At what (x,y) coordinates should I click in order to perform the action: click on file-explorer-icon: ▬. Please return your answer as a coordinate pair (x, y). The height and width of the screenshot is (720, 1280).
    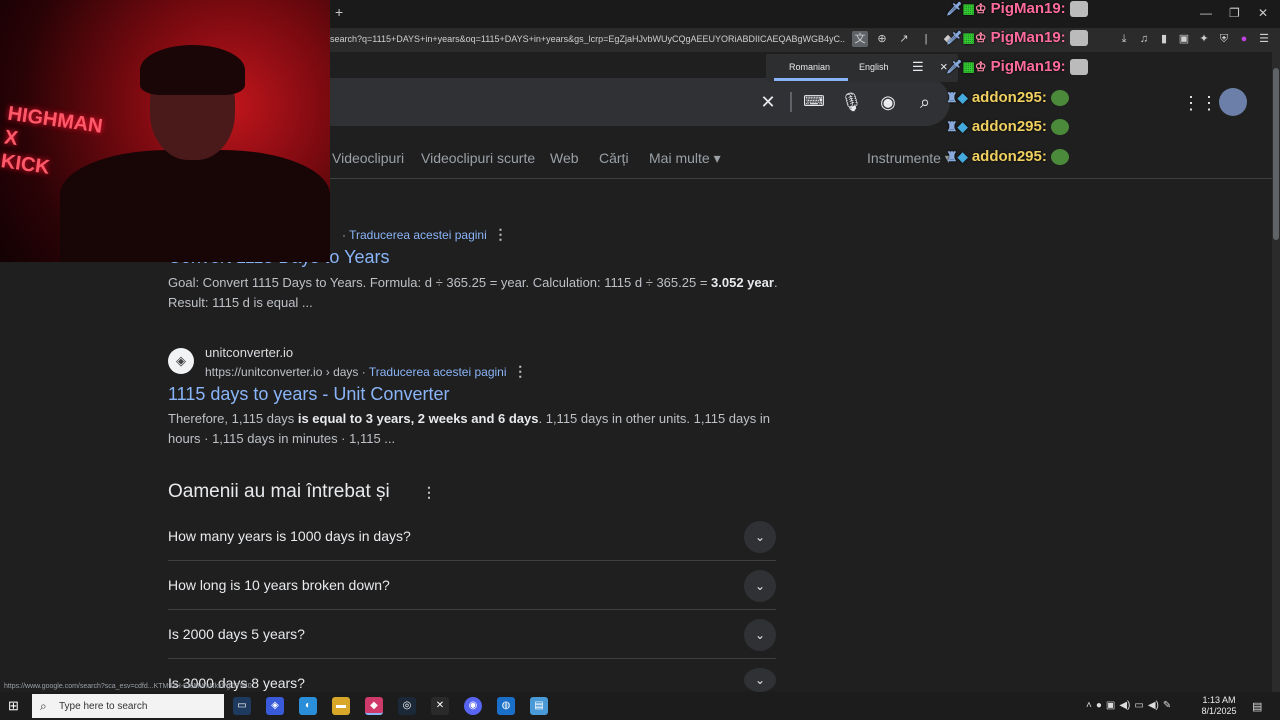
    Looking at the image, I should click on (341, 706).